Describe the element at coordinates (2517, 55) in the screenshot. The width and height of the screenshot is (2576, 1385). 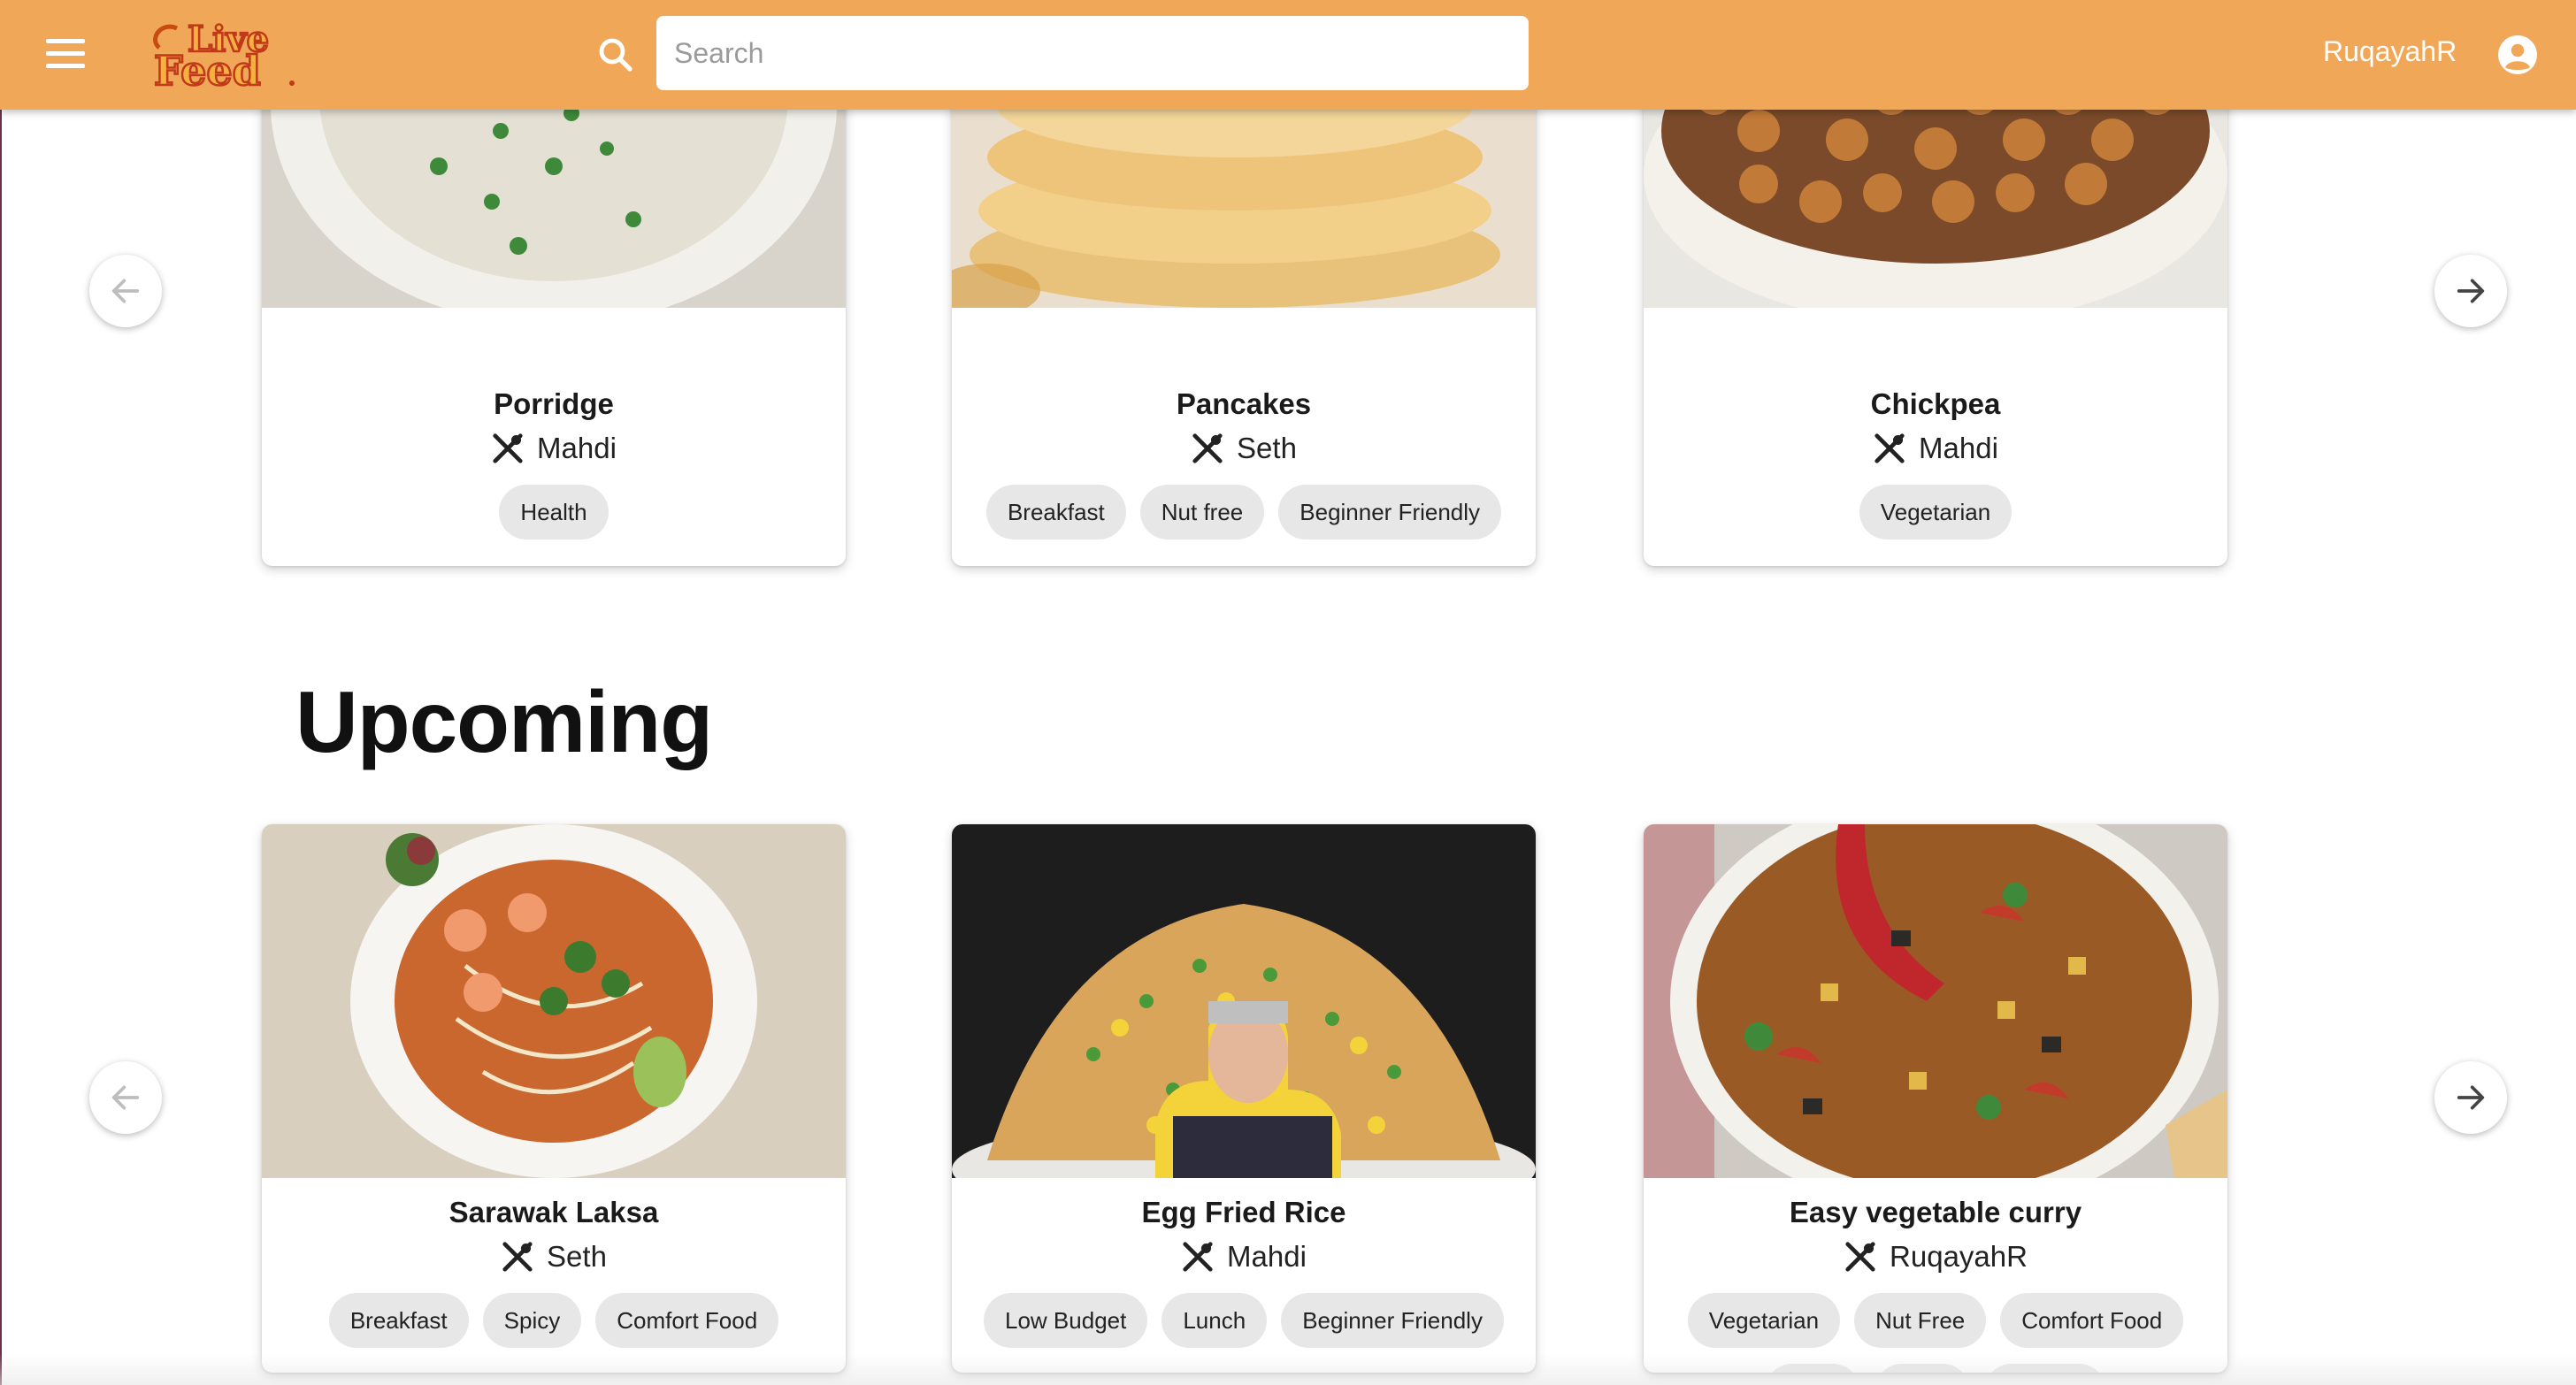
I see `account-circle-icon` at that location.